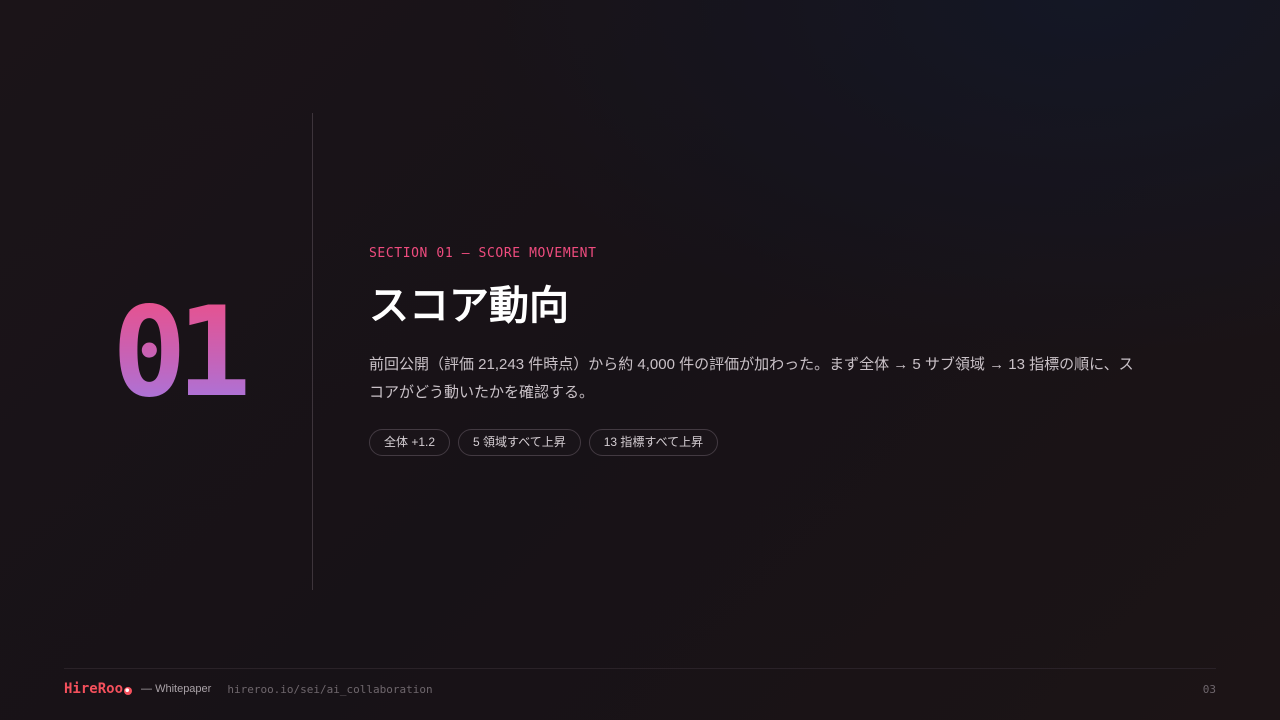 The width and height of the screenshot is (1280, 720). Describe the element at coordinates (469, 306) in the screenshot. I see `page-title: スコア動向` at that location.